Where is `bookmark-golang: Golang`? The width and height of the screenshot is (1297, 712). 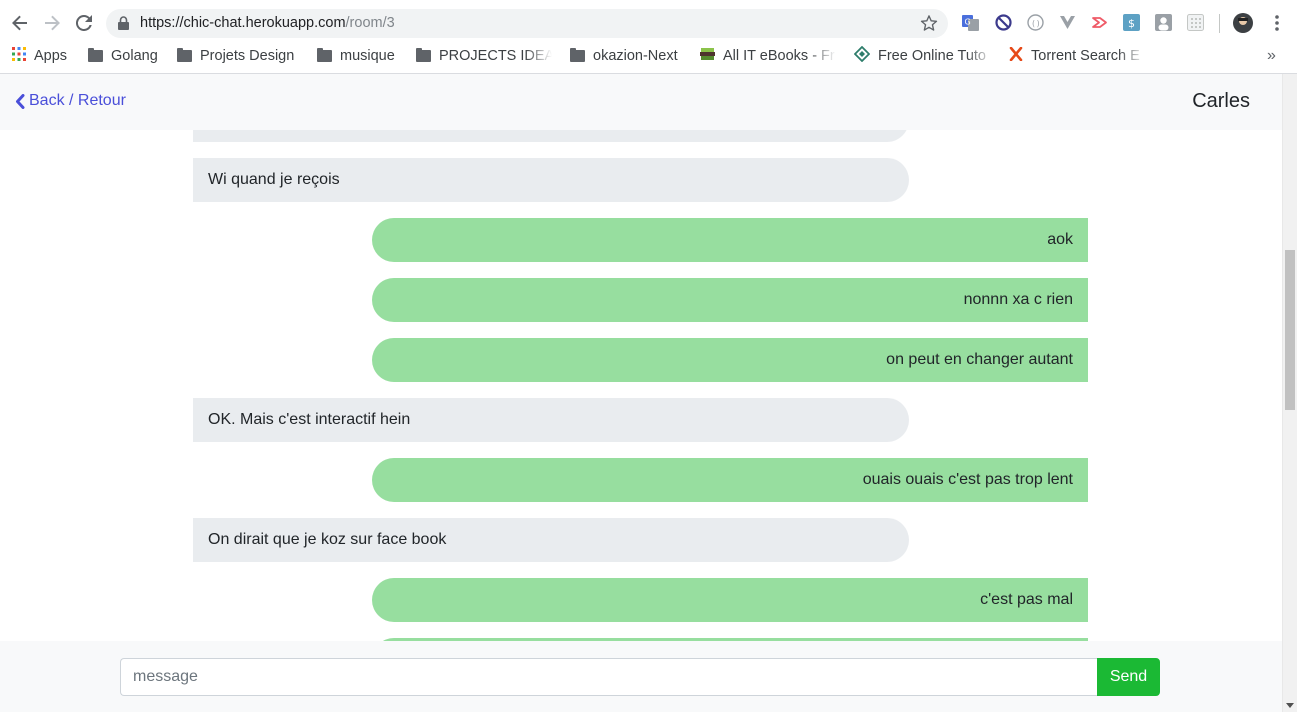
bookmark-golang: Golang is located at coordinates (123, 56).